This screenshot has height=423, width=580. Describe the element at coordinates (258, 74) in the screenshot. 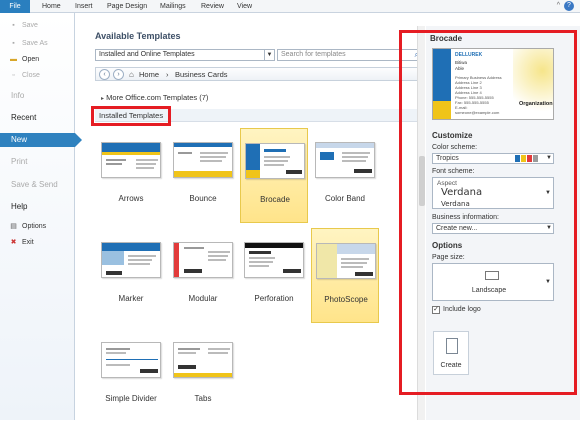

I see `breadcrumb: ‹ › ⌂ Home › Business Cards` at that location.